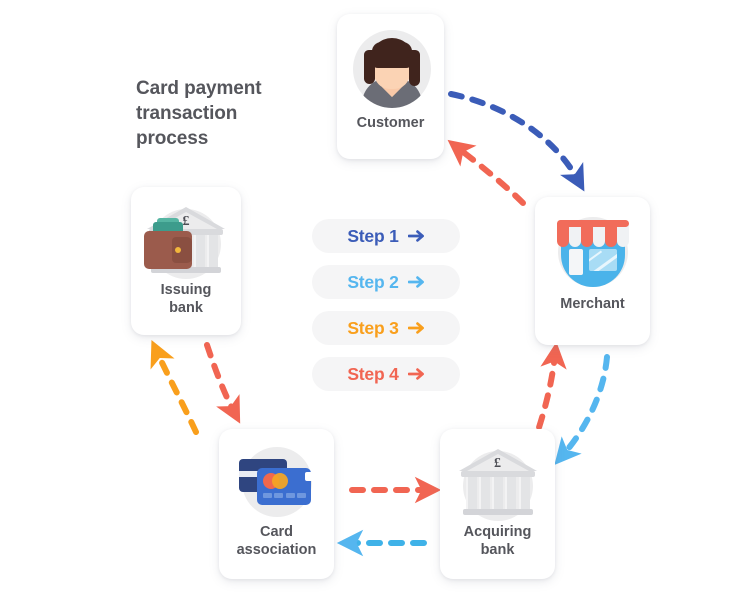 This screenshot has height=602, width=750. I want to click on legend-step-1-label: Step 1, so click(373, 235).